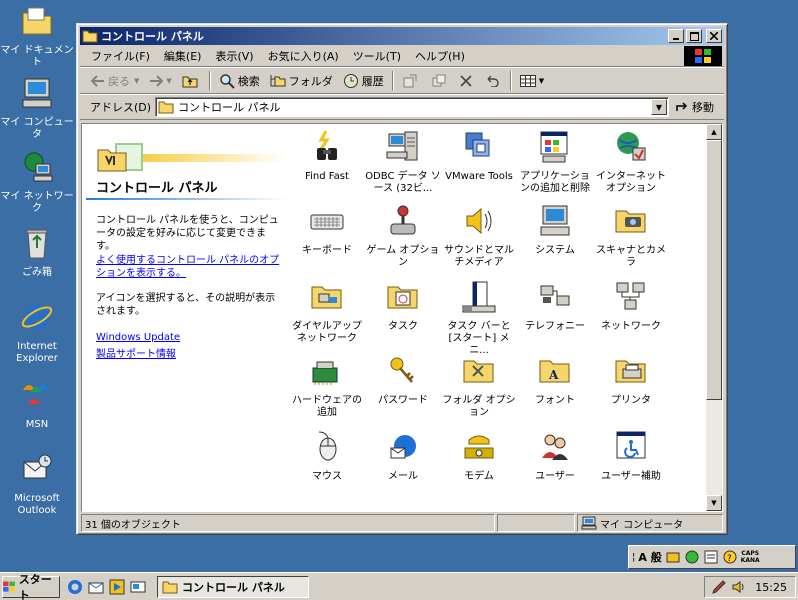 This screenshot has width=798, height=600. I want to click on item-system: システム, so click(555, 230).